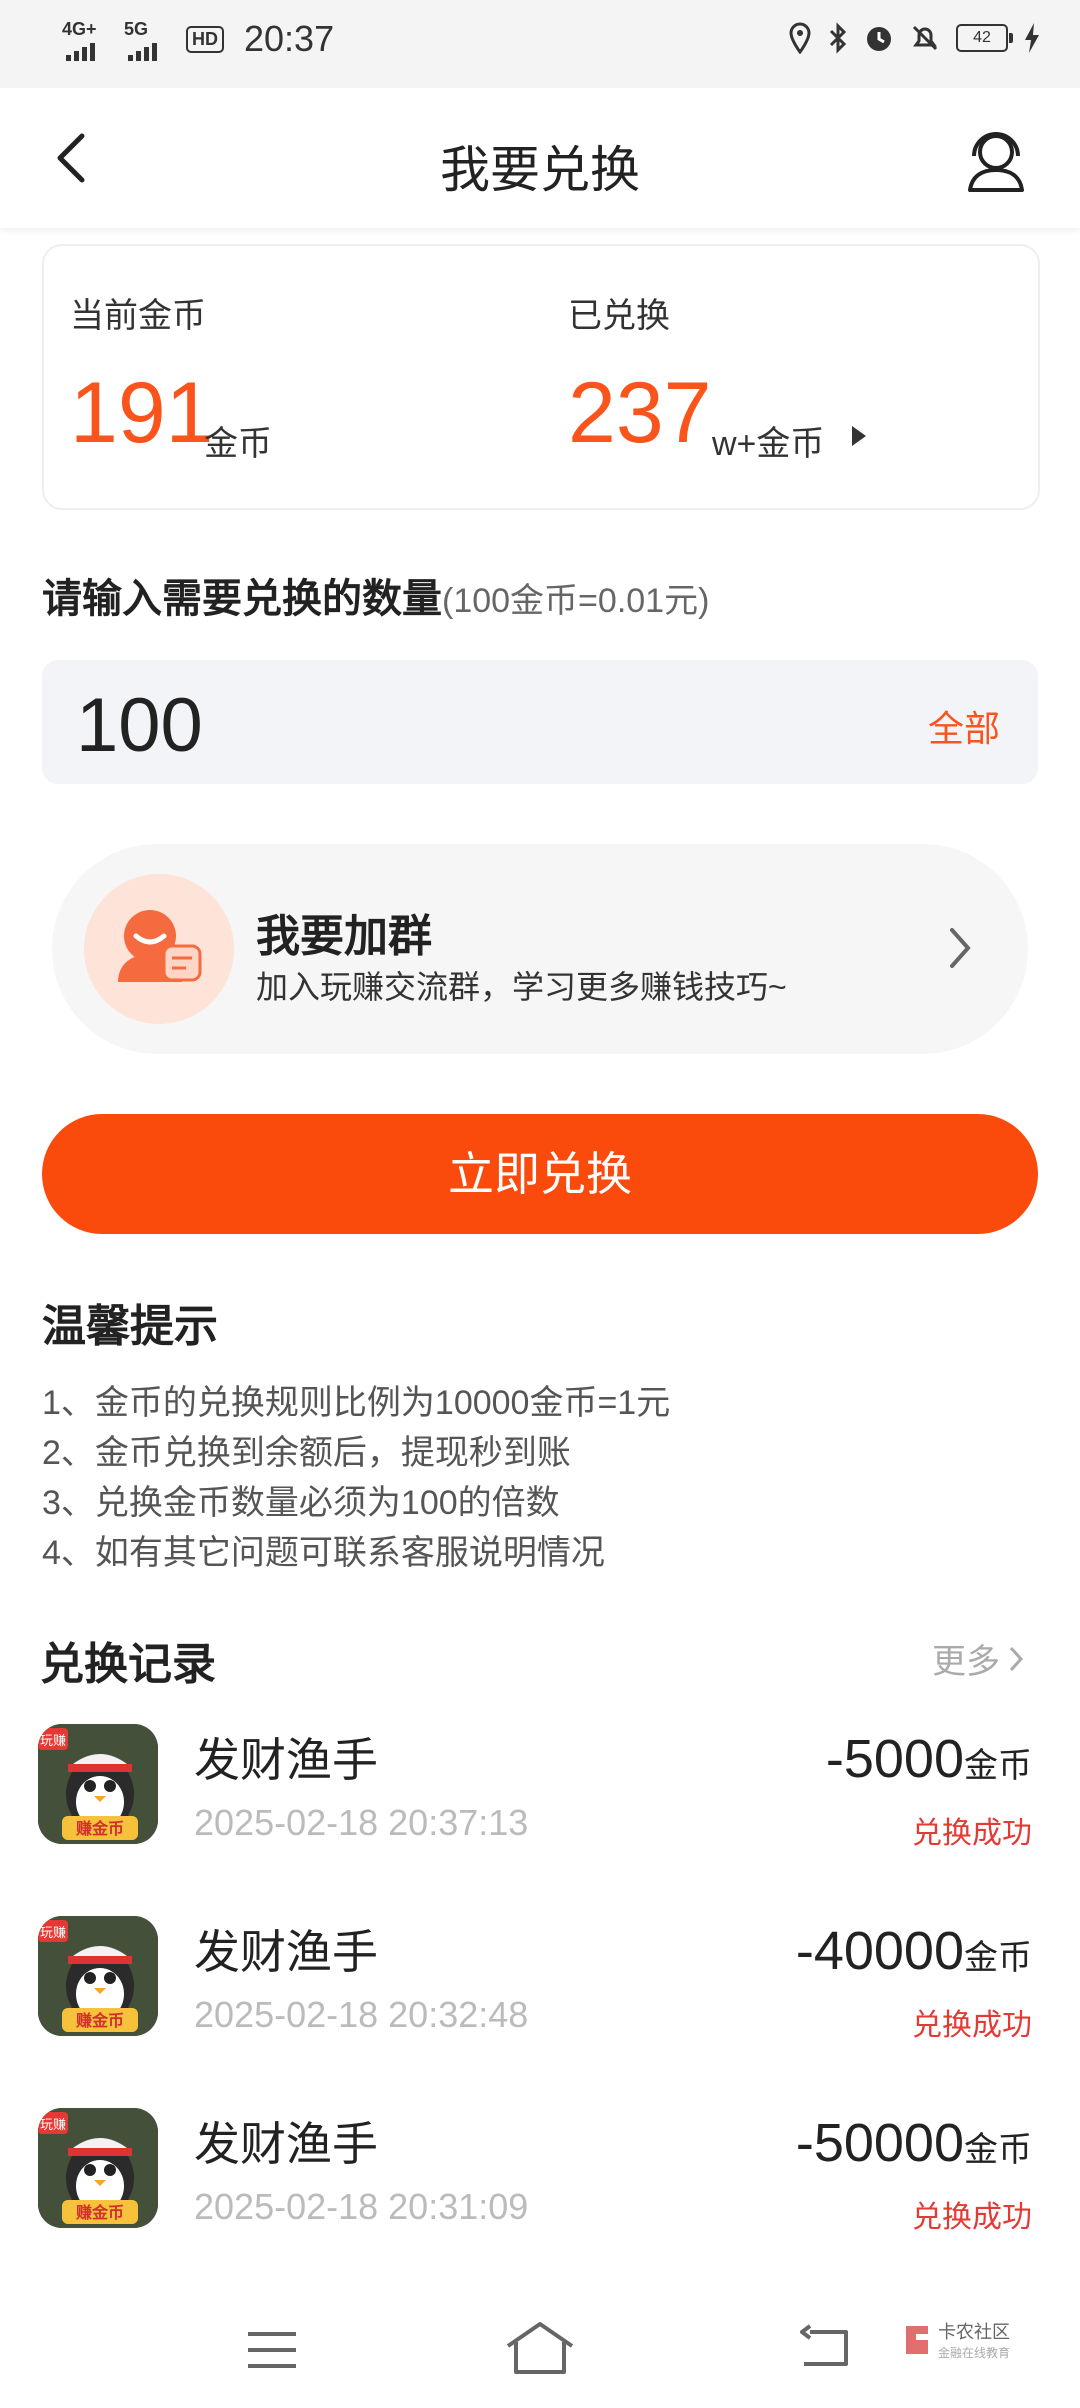 Image resolution: width=1080 pixels, height=2408 pixels. Describe the element at coordinates (925, 38) in the screenshot. I see `mute-icon` at that location.